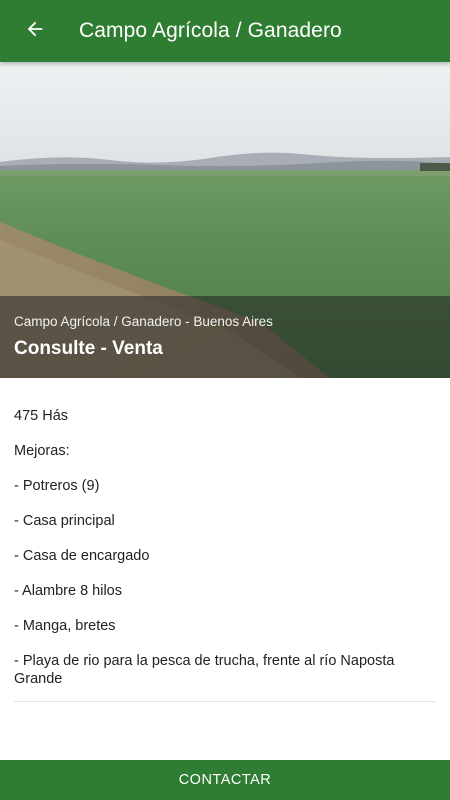  I want to click on contact-button: CONTACTAR, so click(225, 780).